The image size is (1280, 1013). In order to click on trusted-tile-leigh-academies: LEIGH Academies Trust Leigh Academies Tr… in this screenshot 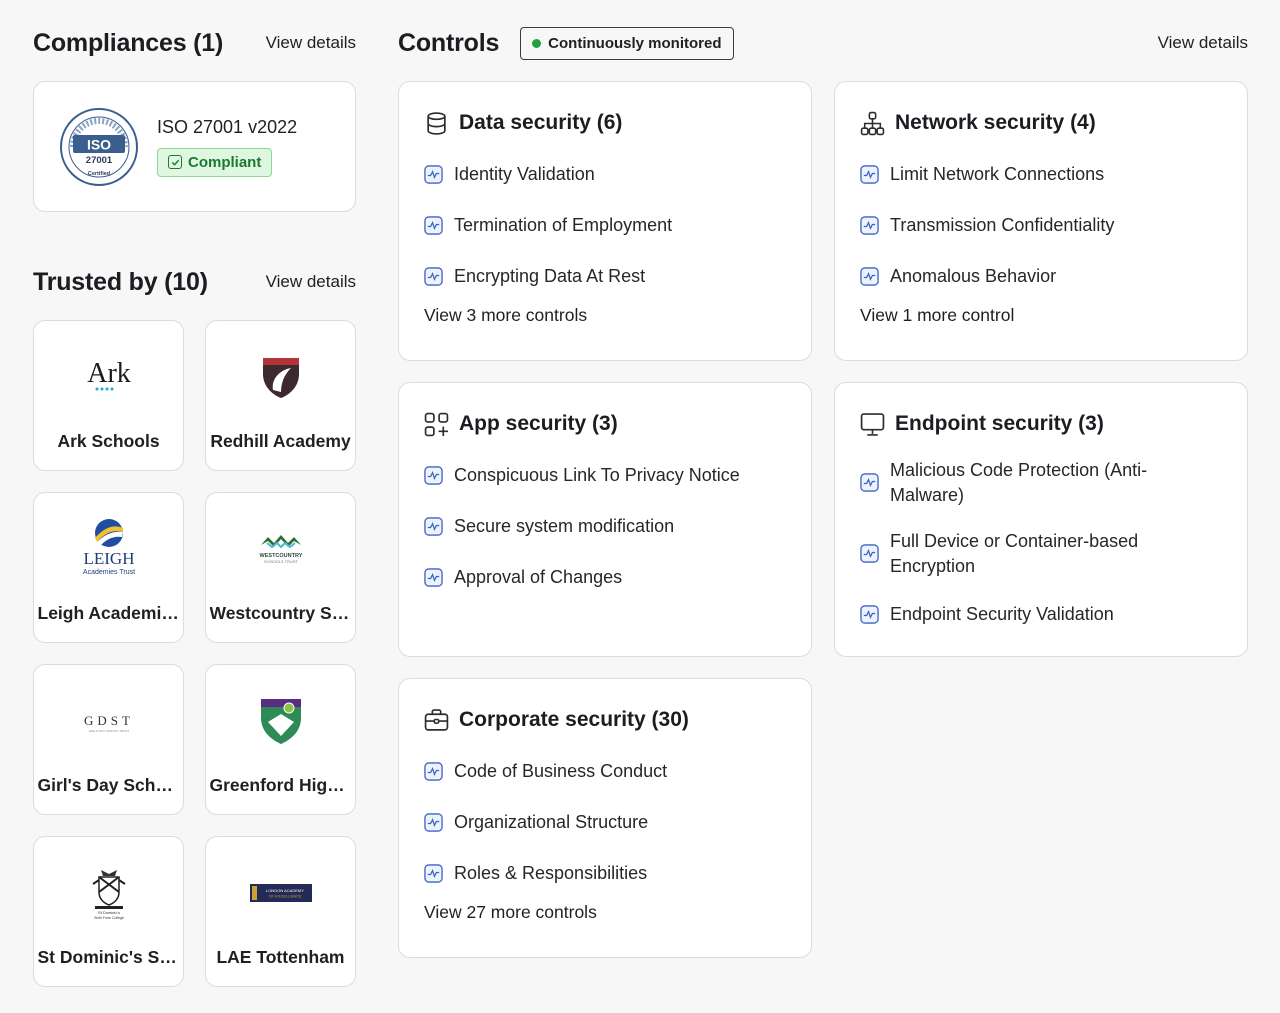, I will do `click(108, 567)`.